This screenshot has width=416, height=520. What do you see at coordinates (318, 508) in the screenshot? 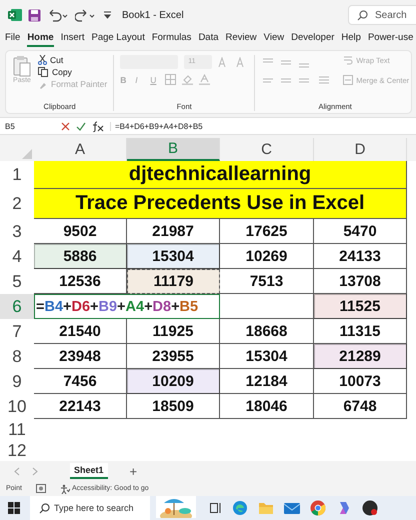
I see `chrome-icon` at bounding box center [318, 508].